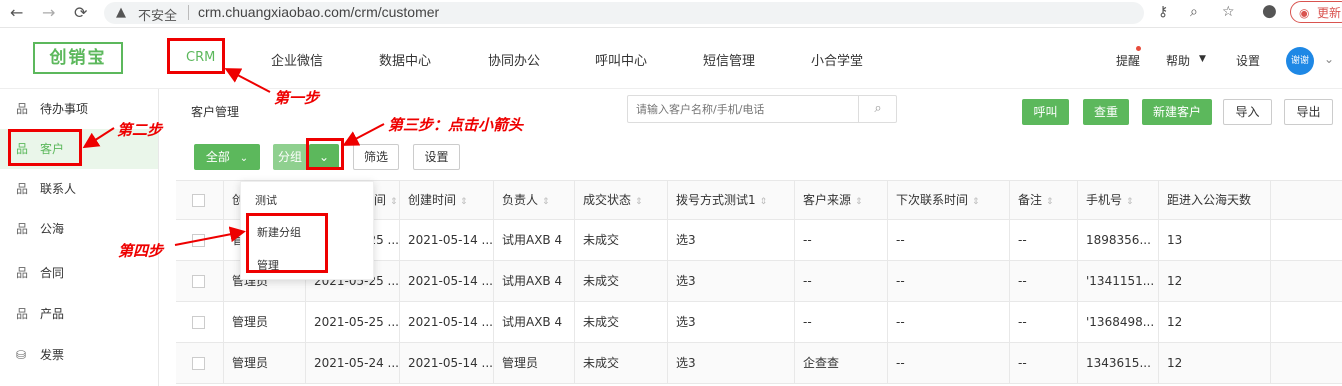 The width and height of the screenshot is (1342, 386). Describe the element at coordinates (48, 13) in the screenshot. I see `forward-icon: →` at that location.